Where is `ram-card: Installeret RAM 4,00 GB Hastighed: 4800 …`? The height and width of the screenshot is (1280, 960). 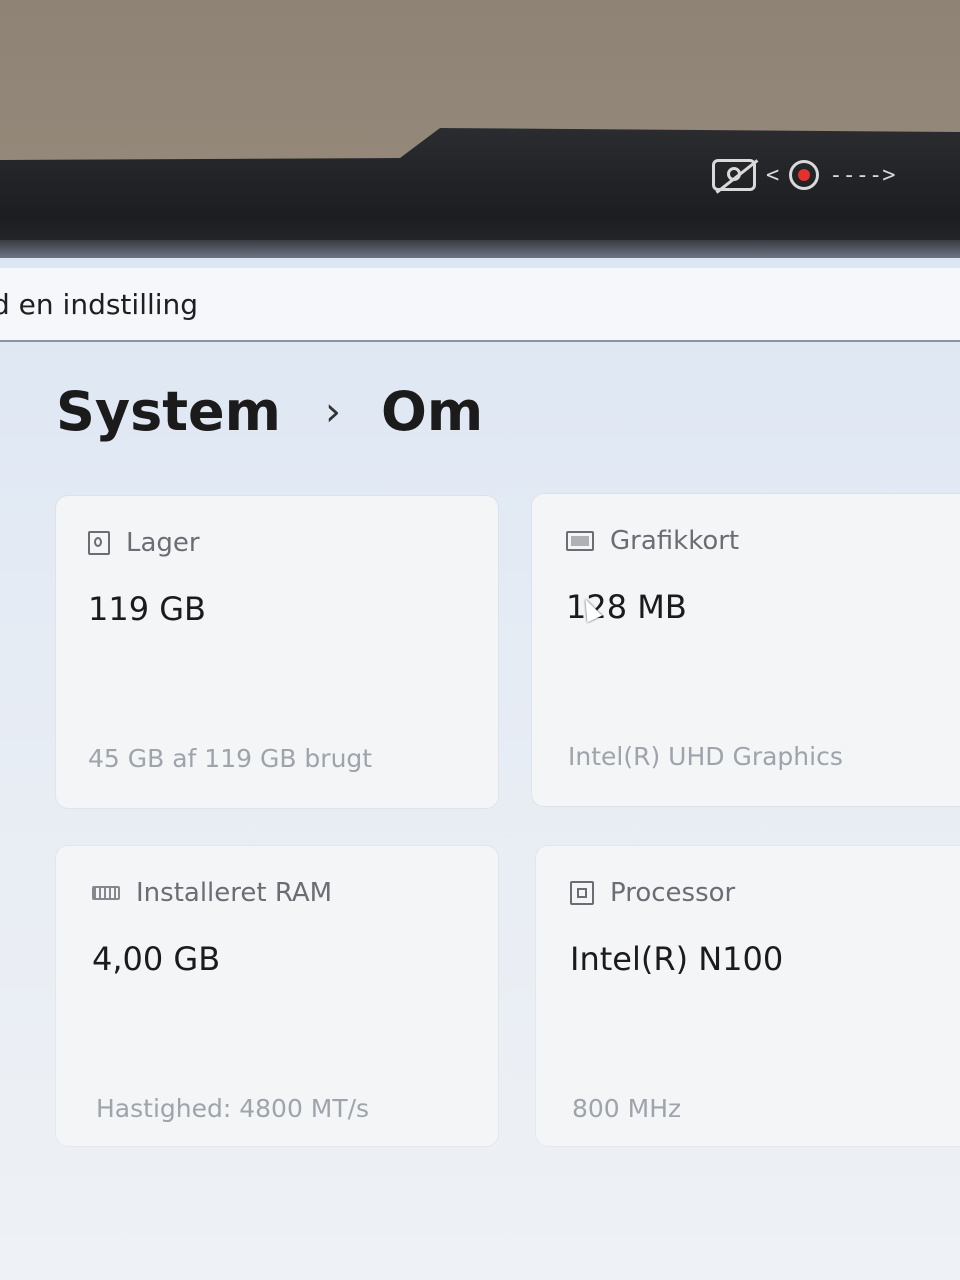 ram-card: Installeret RAM 4,00 GB Hastighed: 4800 … is located at coordinates (277, 996).